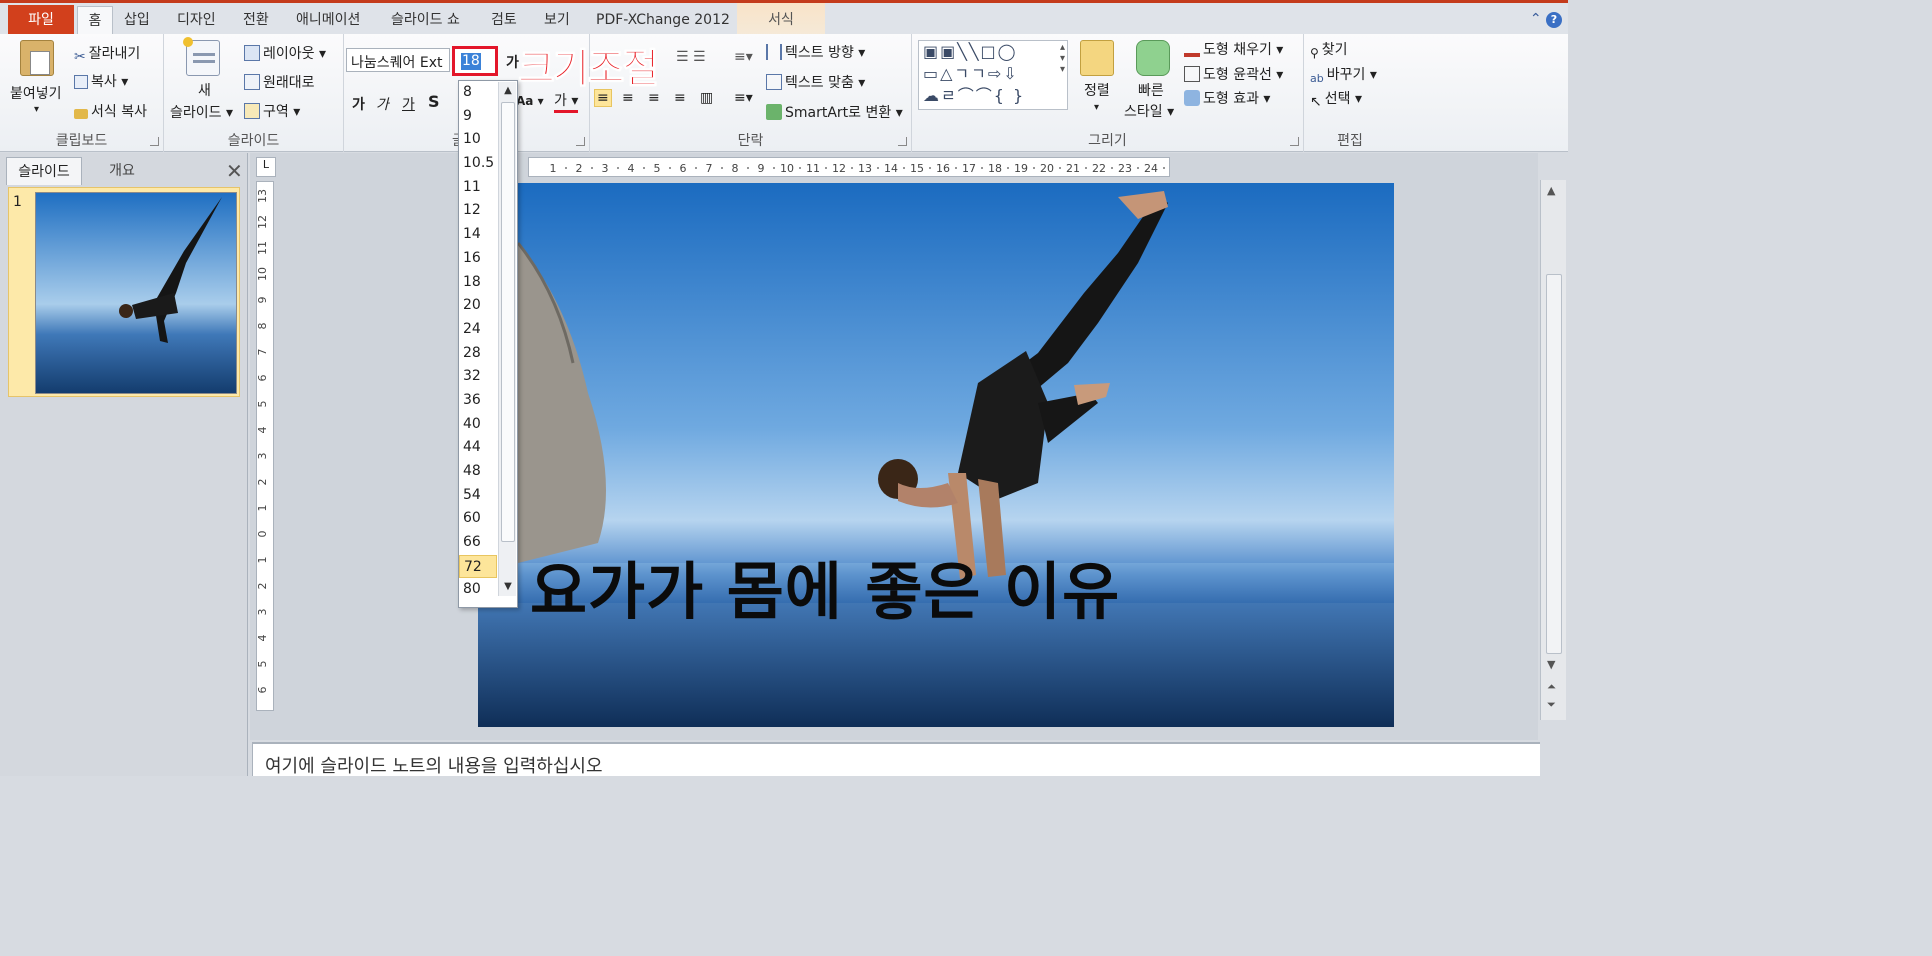 This screenshot has height=956, width=1932. I want to click on clipboard-launcher-icon, so click(154, 141).